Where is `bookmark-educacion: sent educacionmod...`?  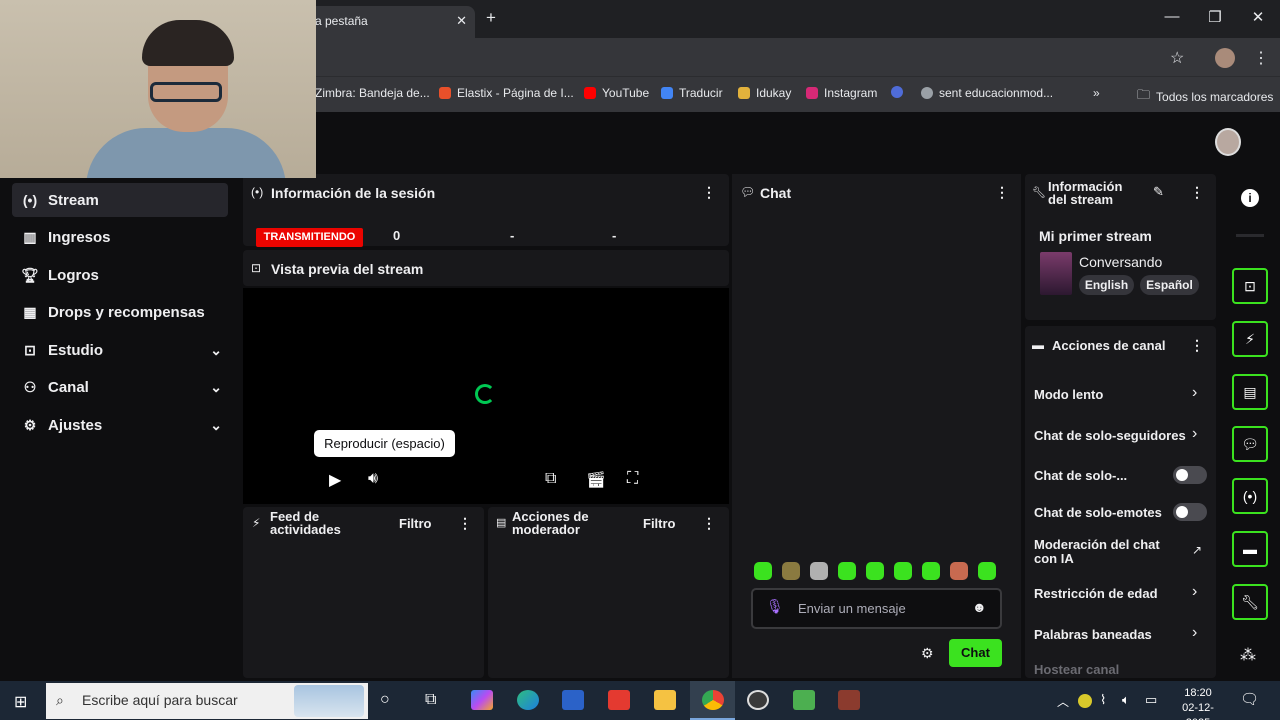 bookmark-educacion: sent educacionmod... is located at coordinates (987, 93).